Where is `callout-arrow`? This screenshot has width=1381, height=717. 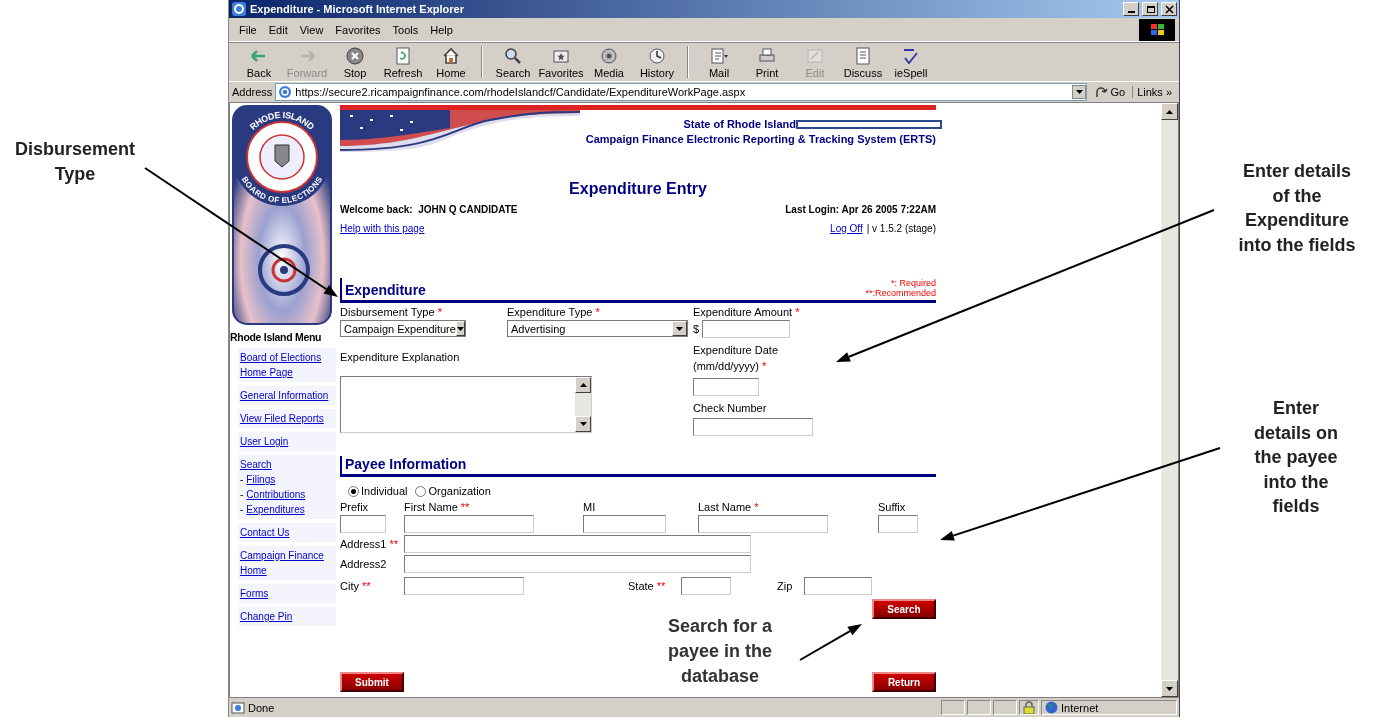
callout-arrow is located at coordinates (830, 642).